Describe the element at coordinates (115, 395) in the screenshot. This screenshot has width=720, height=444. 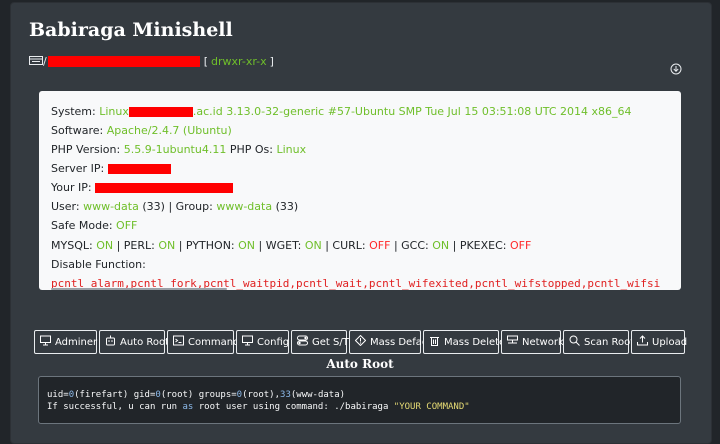
I see `gid-text: (firefart) gid=` at that location.